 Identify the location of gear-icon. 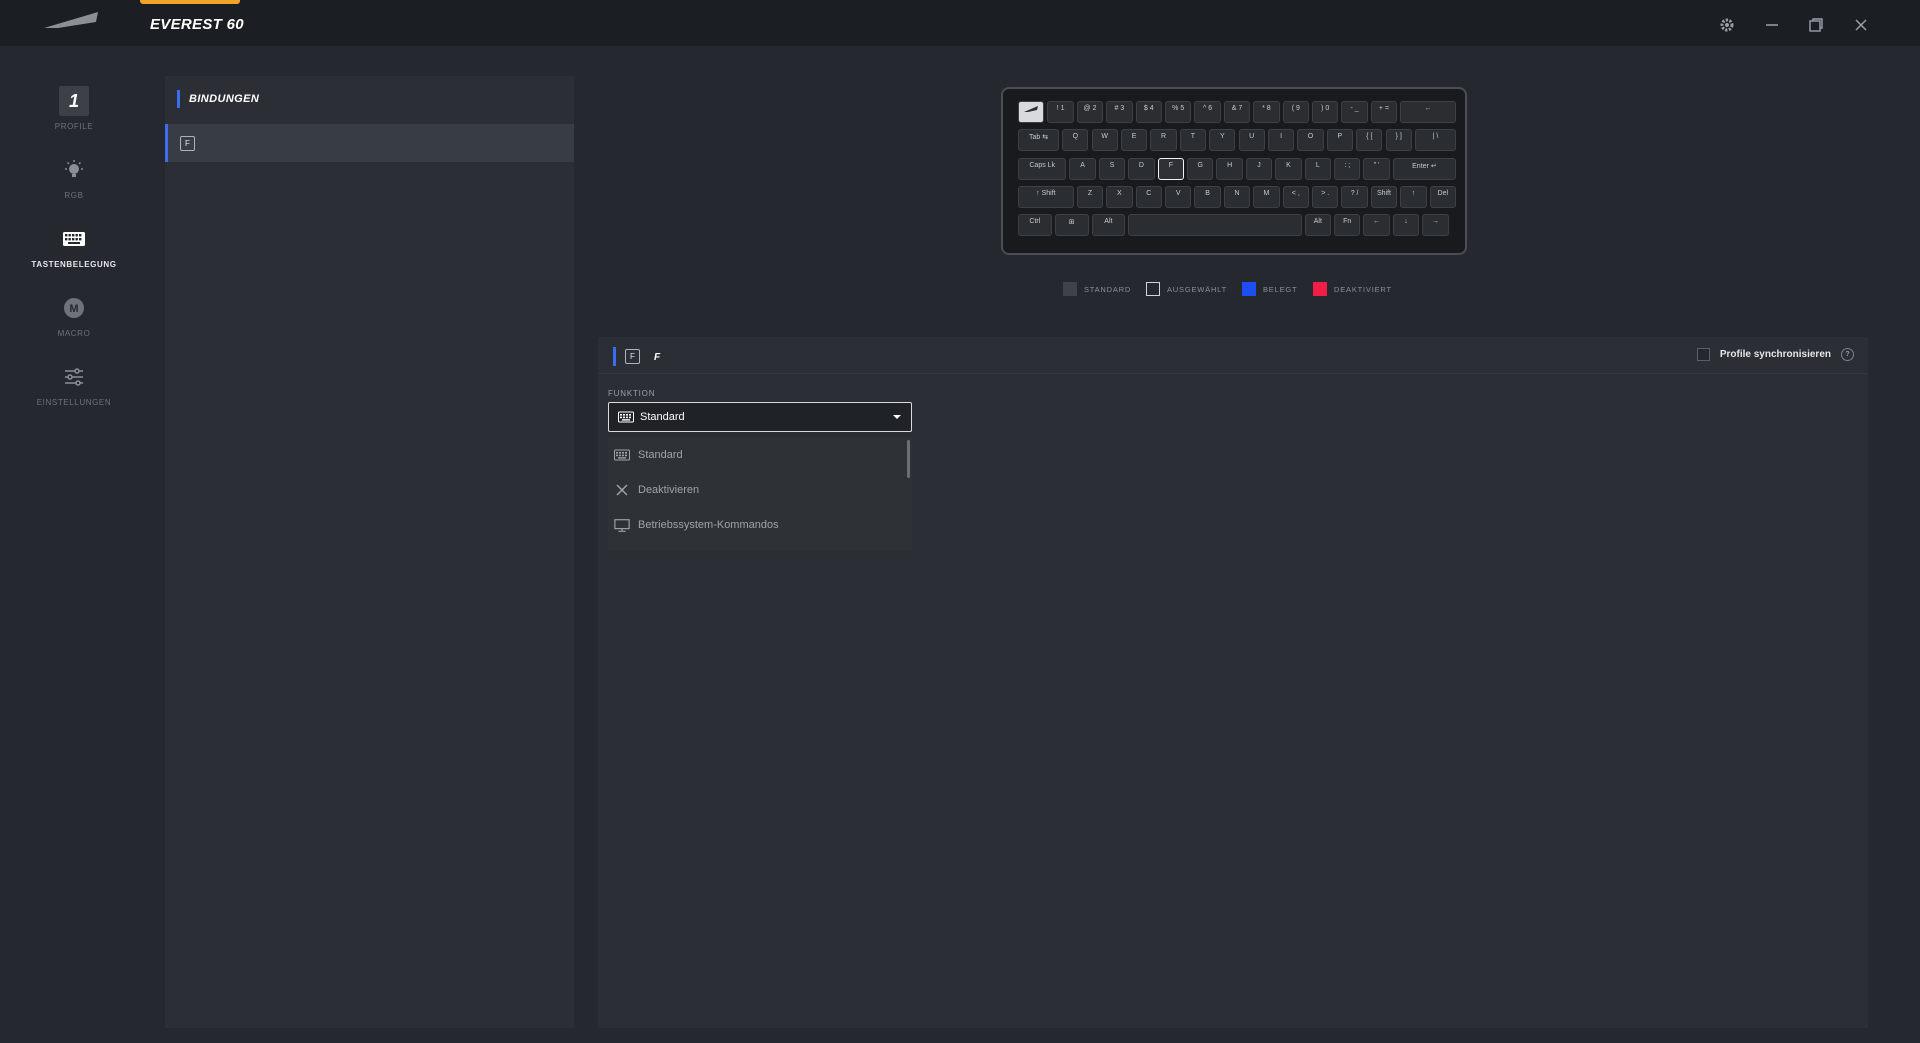
(1727, 25).